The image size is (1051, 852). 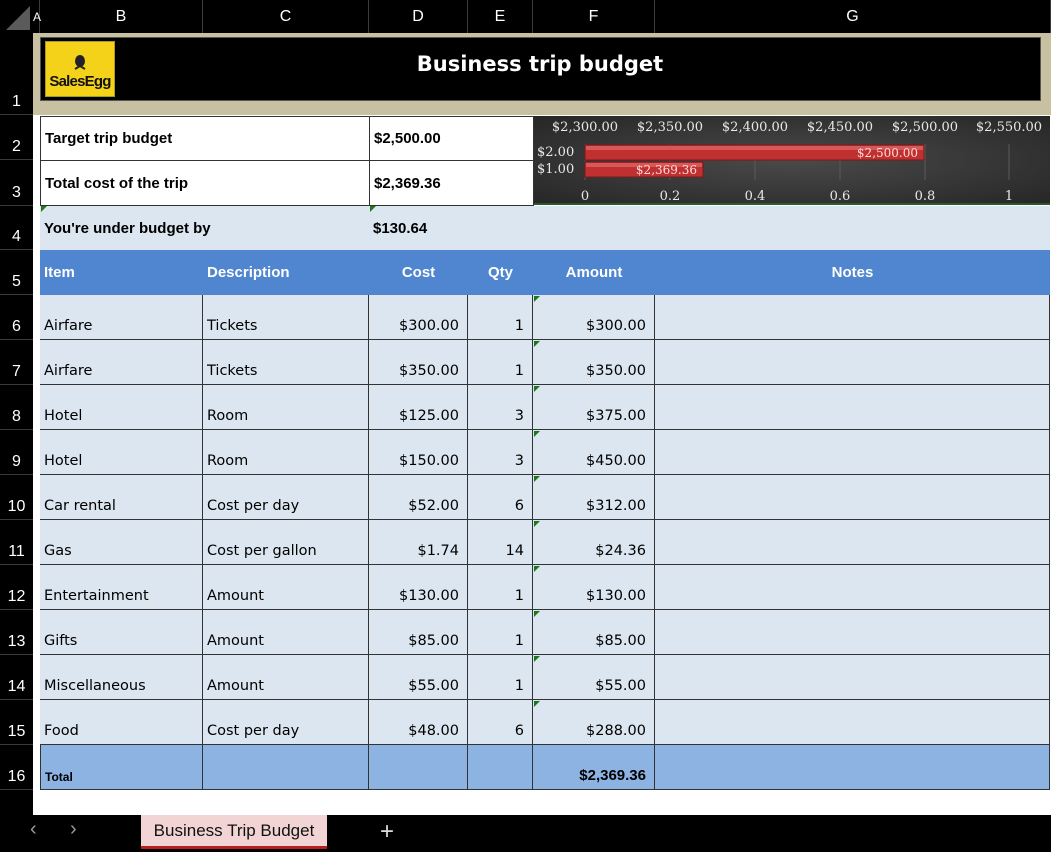 What do you see at coordinates (451, 138) in the screenshot?
I see `target-budget-value: $2,500.00` at bounding box center [451, 138].